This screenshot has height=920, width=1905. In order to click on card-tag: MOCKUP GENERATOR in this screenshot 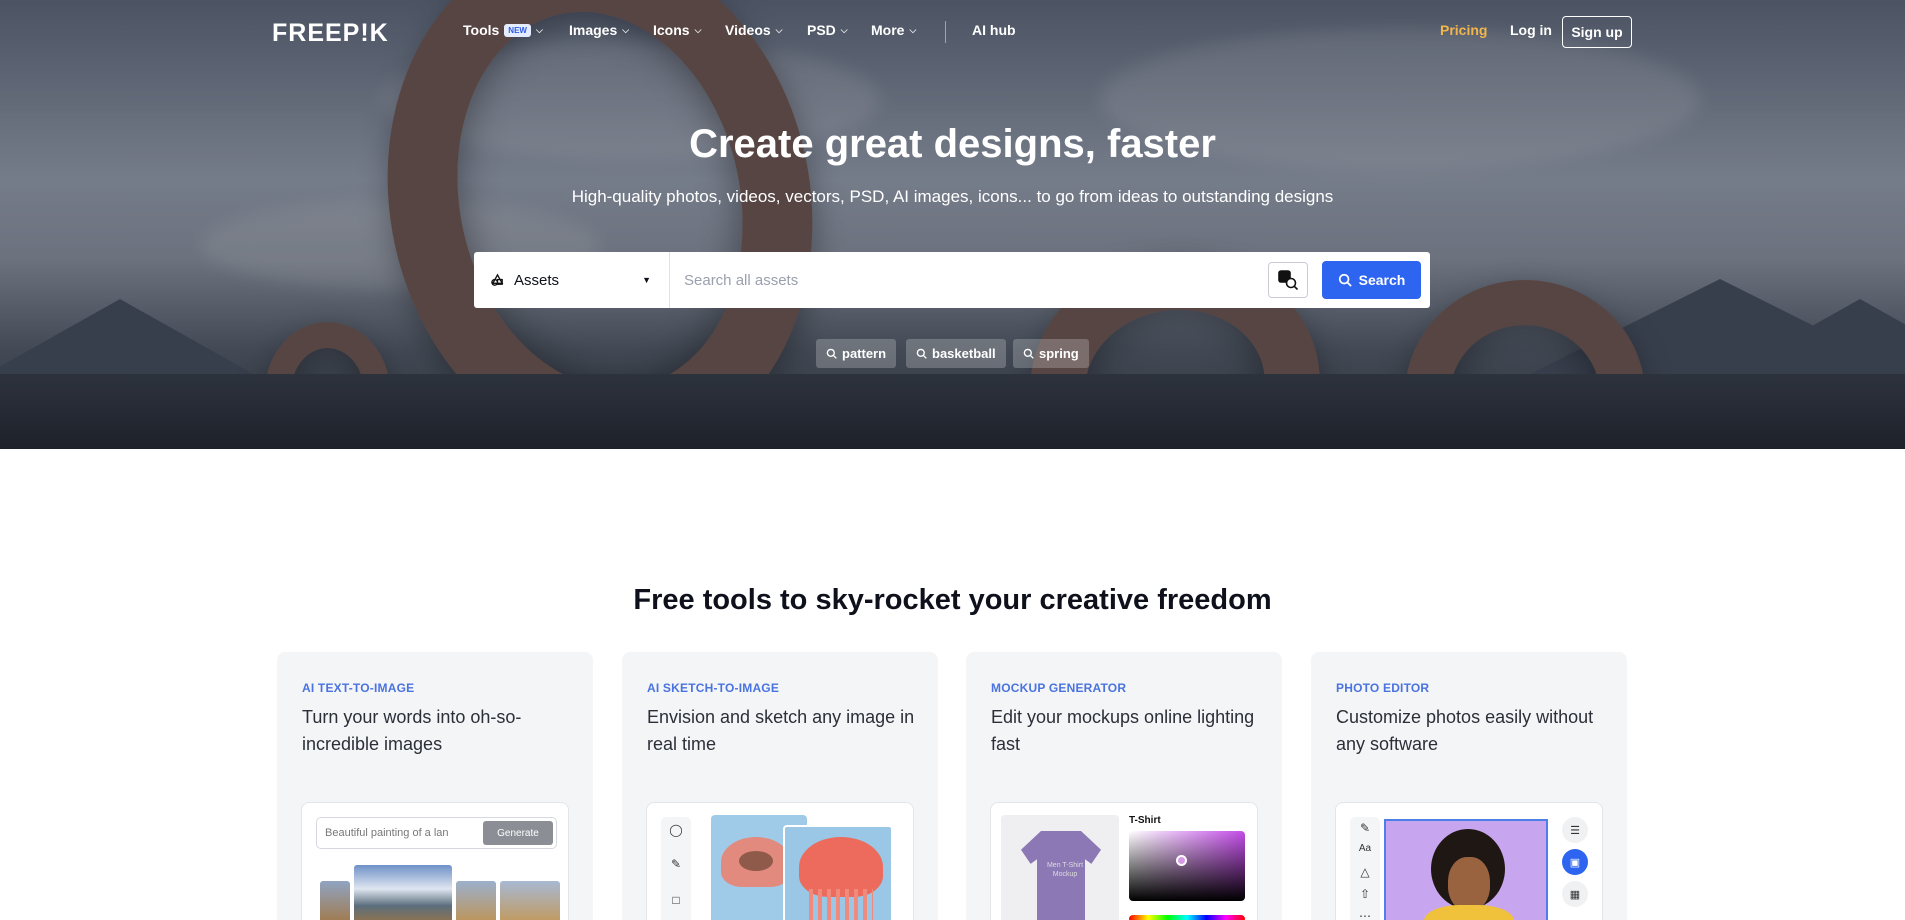, I will do `click(1059, 688)`.